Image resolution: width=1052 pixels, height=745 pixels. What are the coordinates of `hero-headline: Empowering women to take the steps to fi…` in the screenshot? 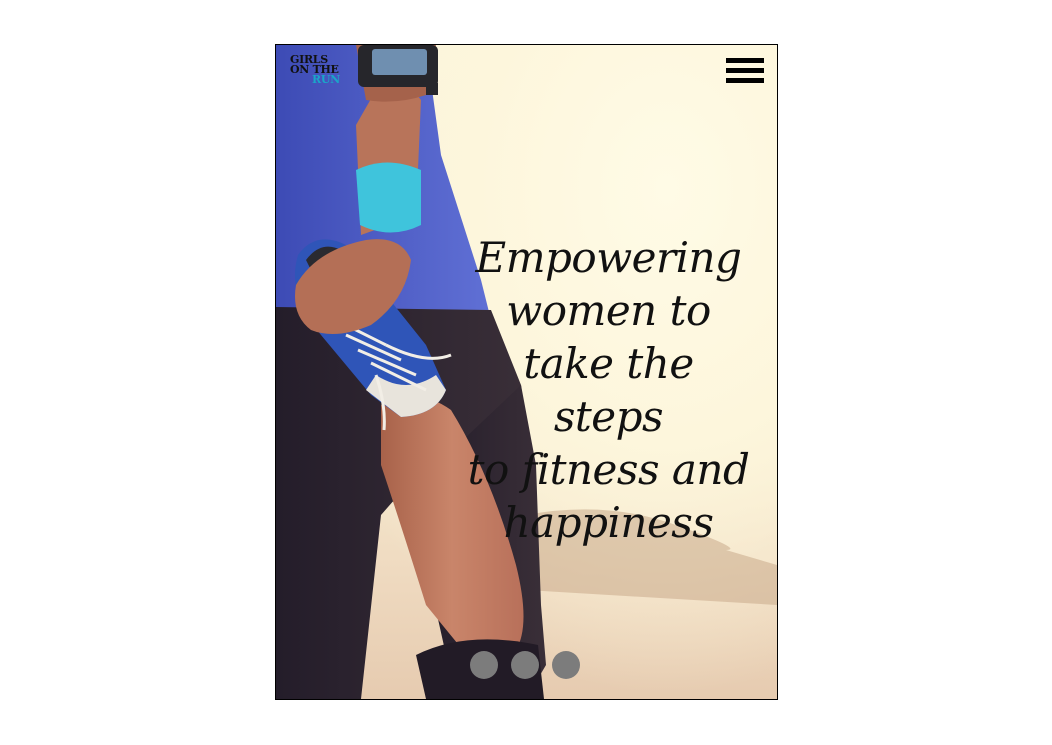 It's located at (608, 390).